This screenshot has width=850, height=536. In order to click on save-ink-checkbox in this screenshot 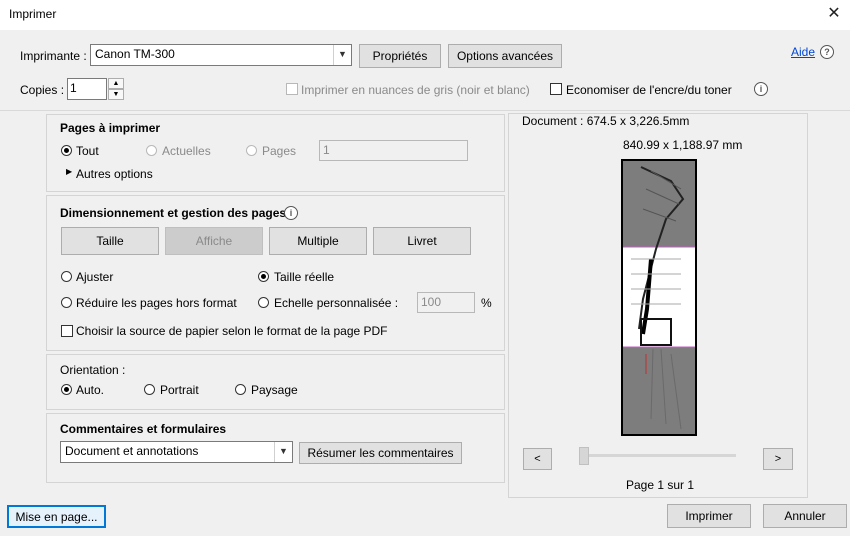, I will do `click(556, 89)`.